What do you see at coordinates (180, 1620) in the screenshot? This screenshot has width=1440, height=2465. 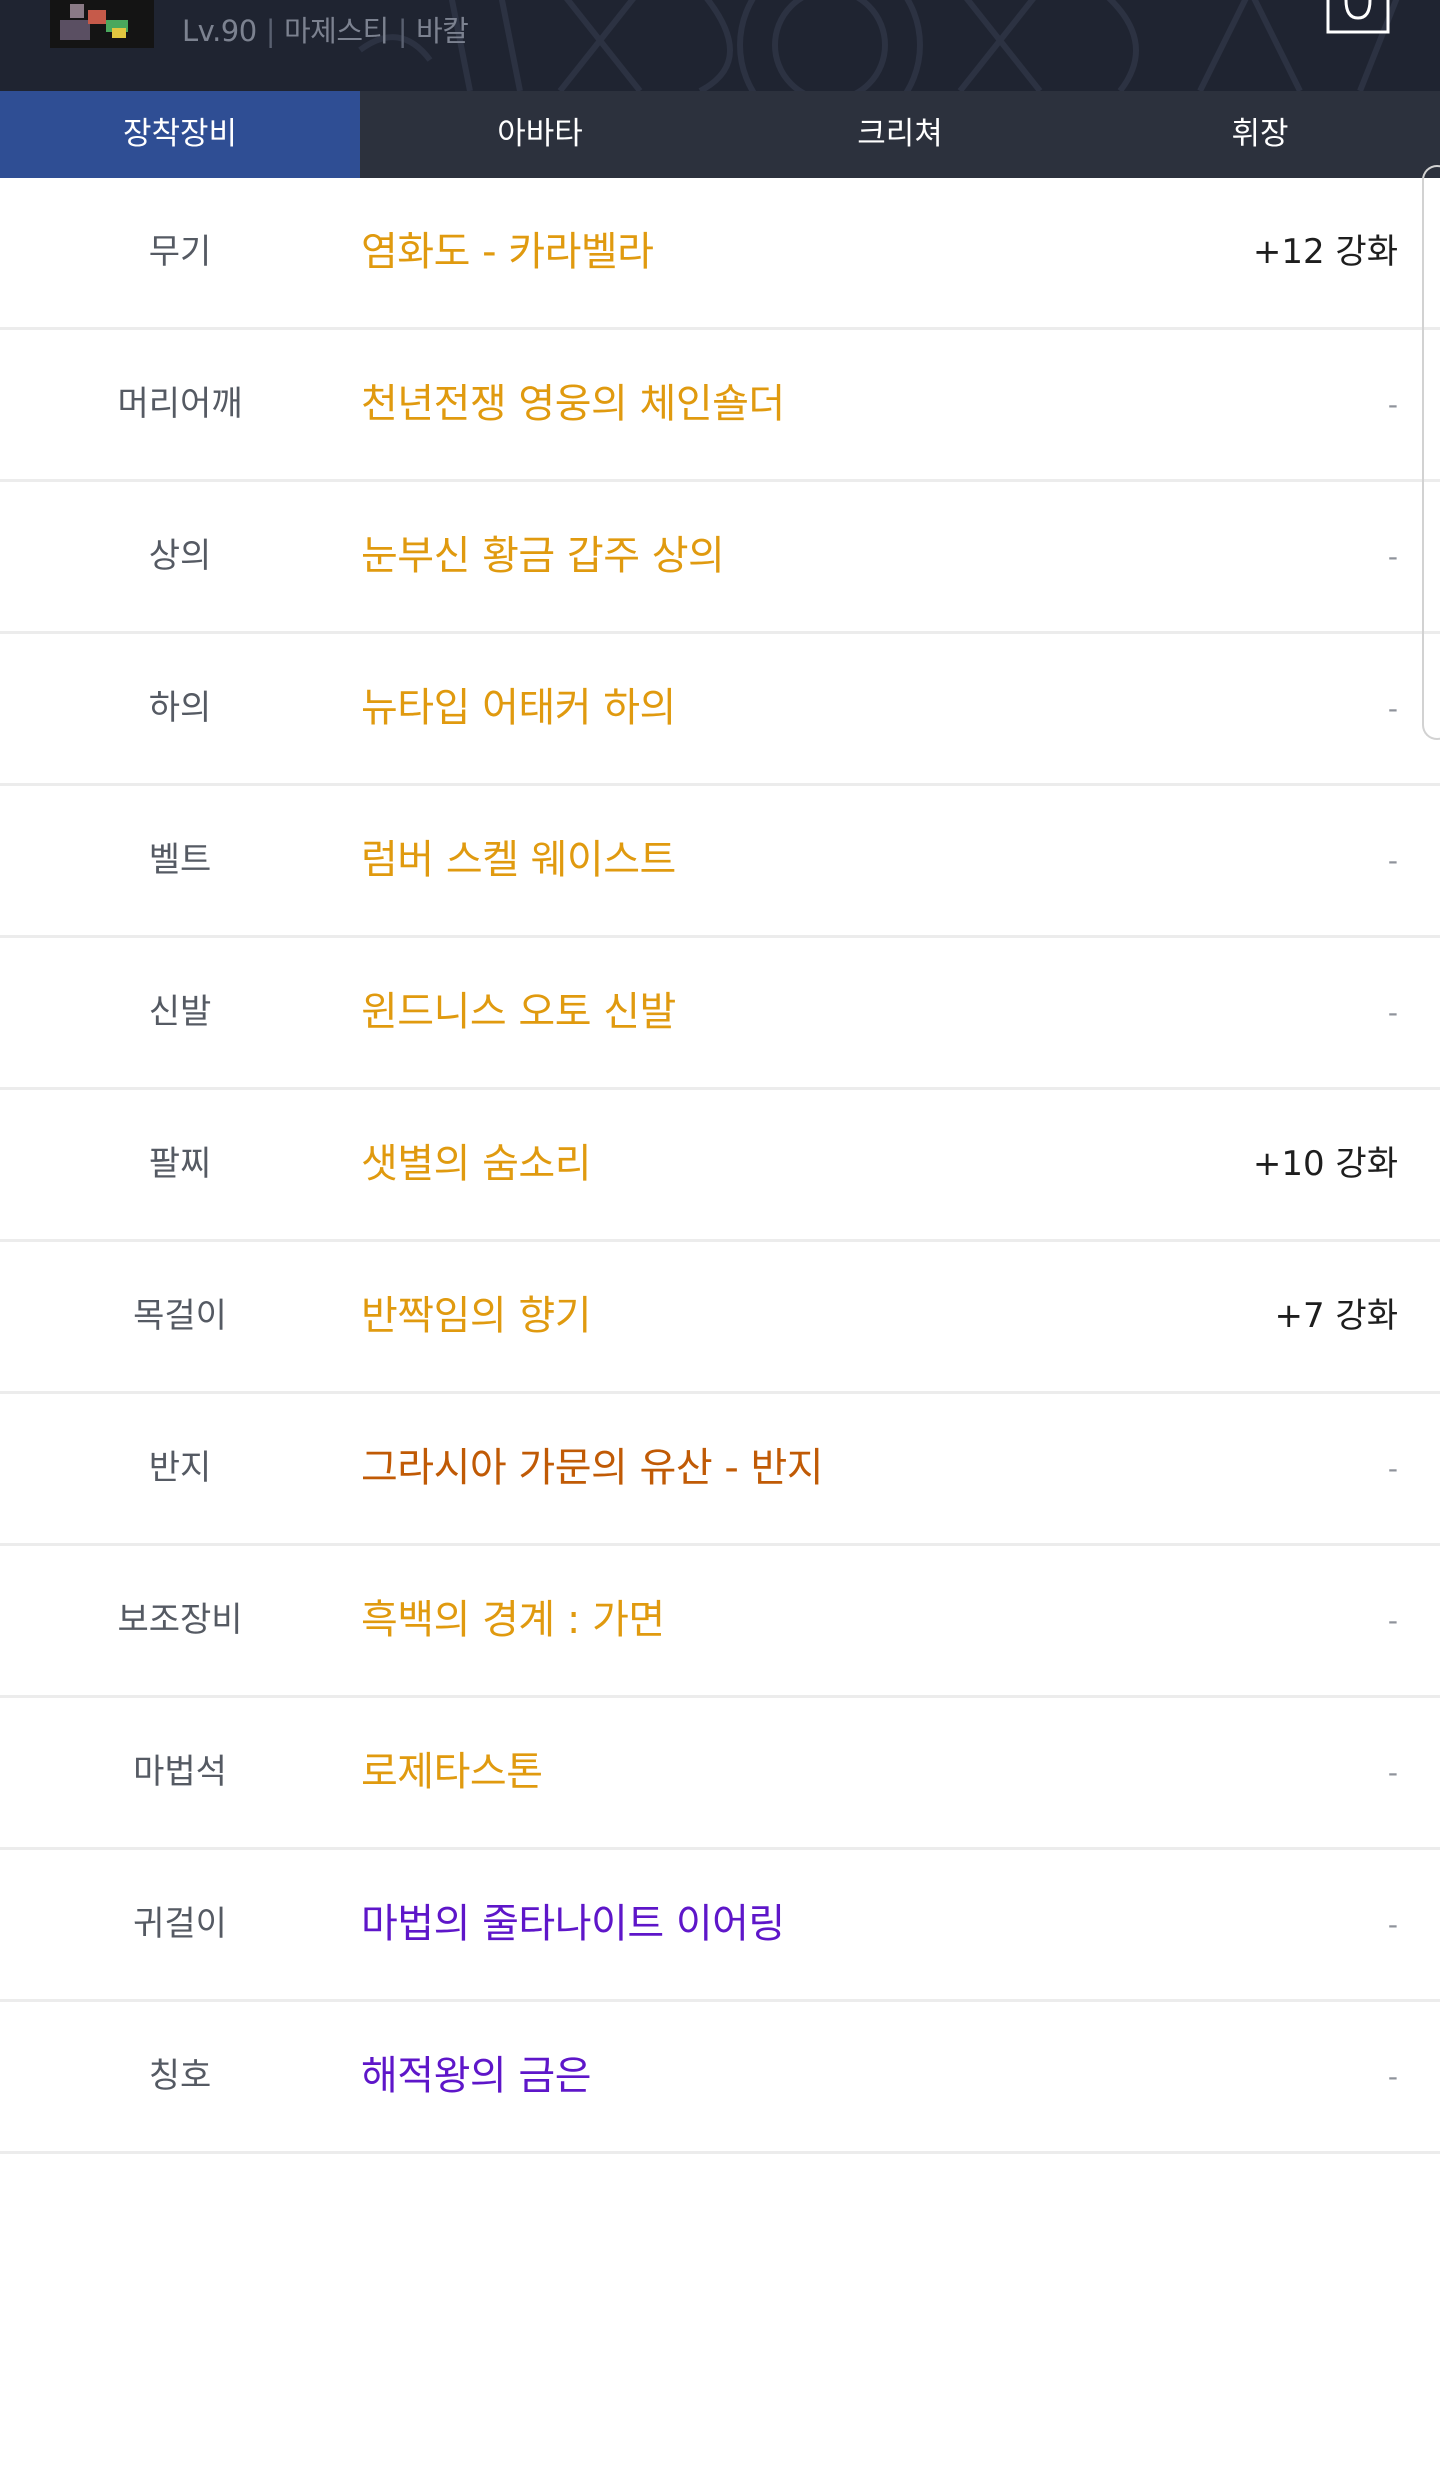 I see `equipment-slot-label: 보조장비` at bounding box center [180, 1620].